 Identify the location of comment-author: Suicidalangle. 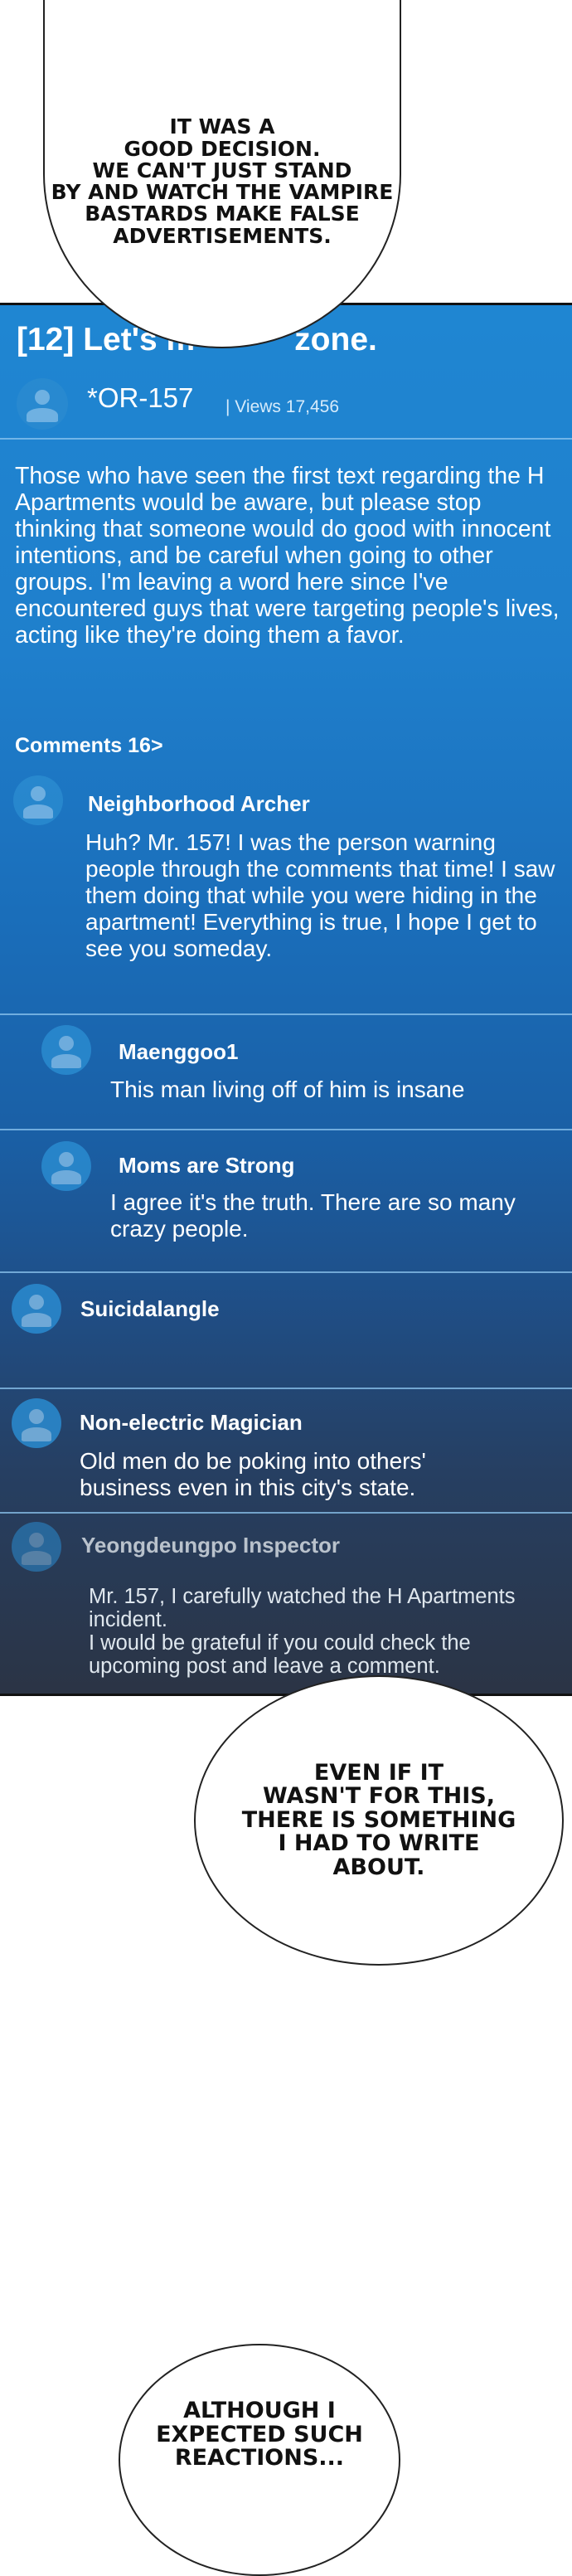
(150, 1309).